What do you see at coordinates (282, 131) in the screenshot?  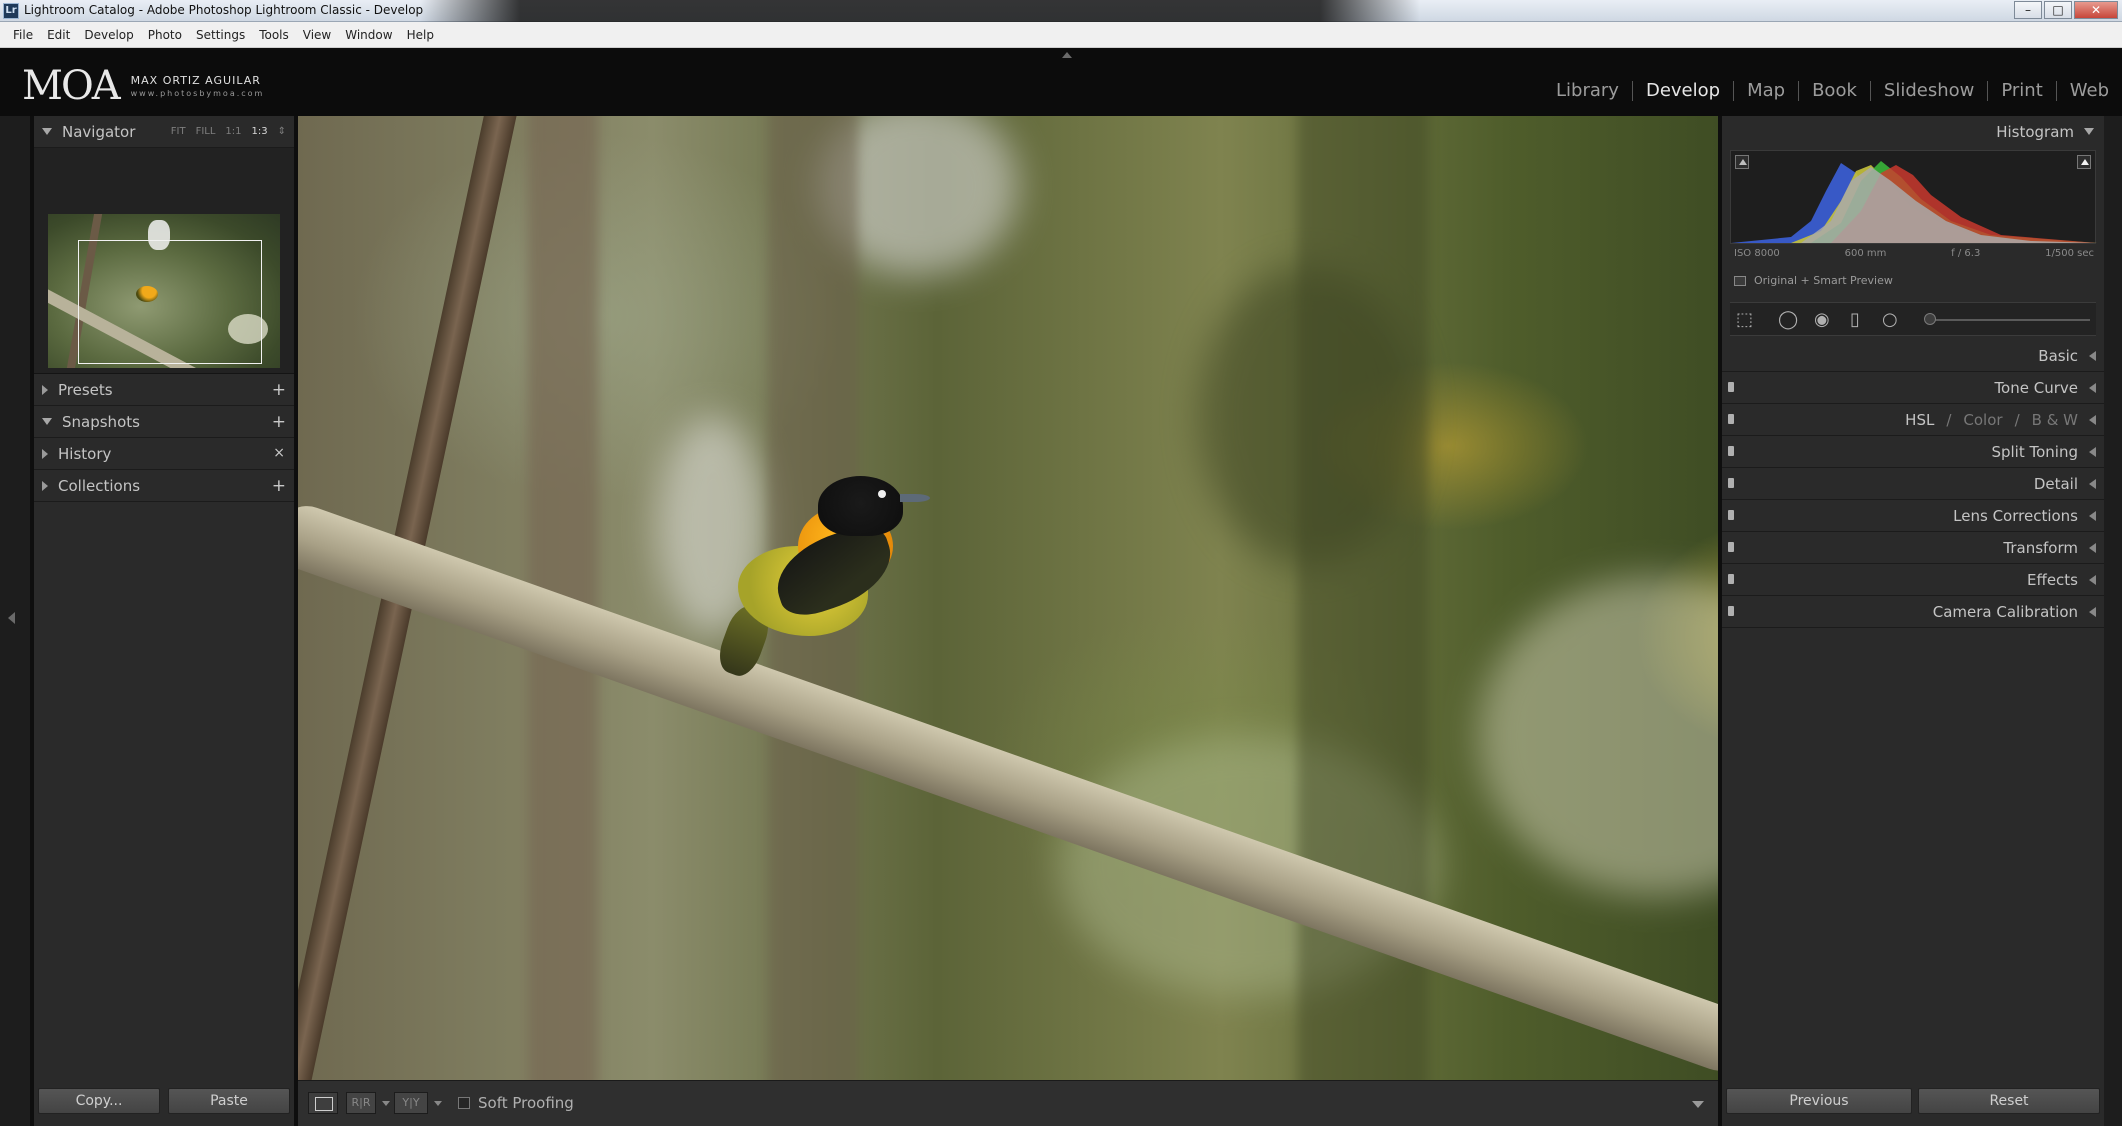 I see `zoom-stepper-icon: ⇕` at bounding box center [282, 131].